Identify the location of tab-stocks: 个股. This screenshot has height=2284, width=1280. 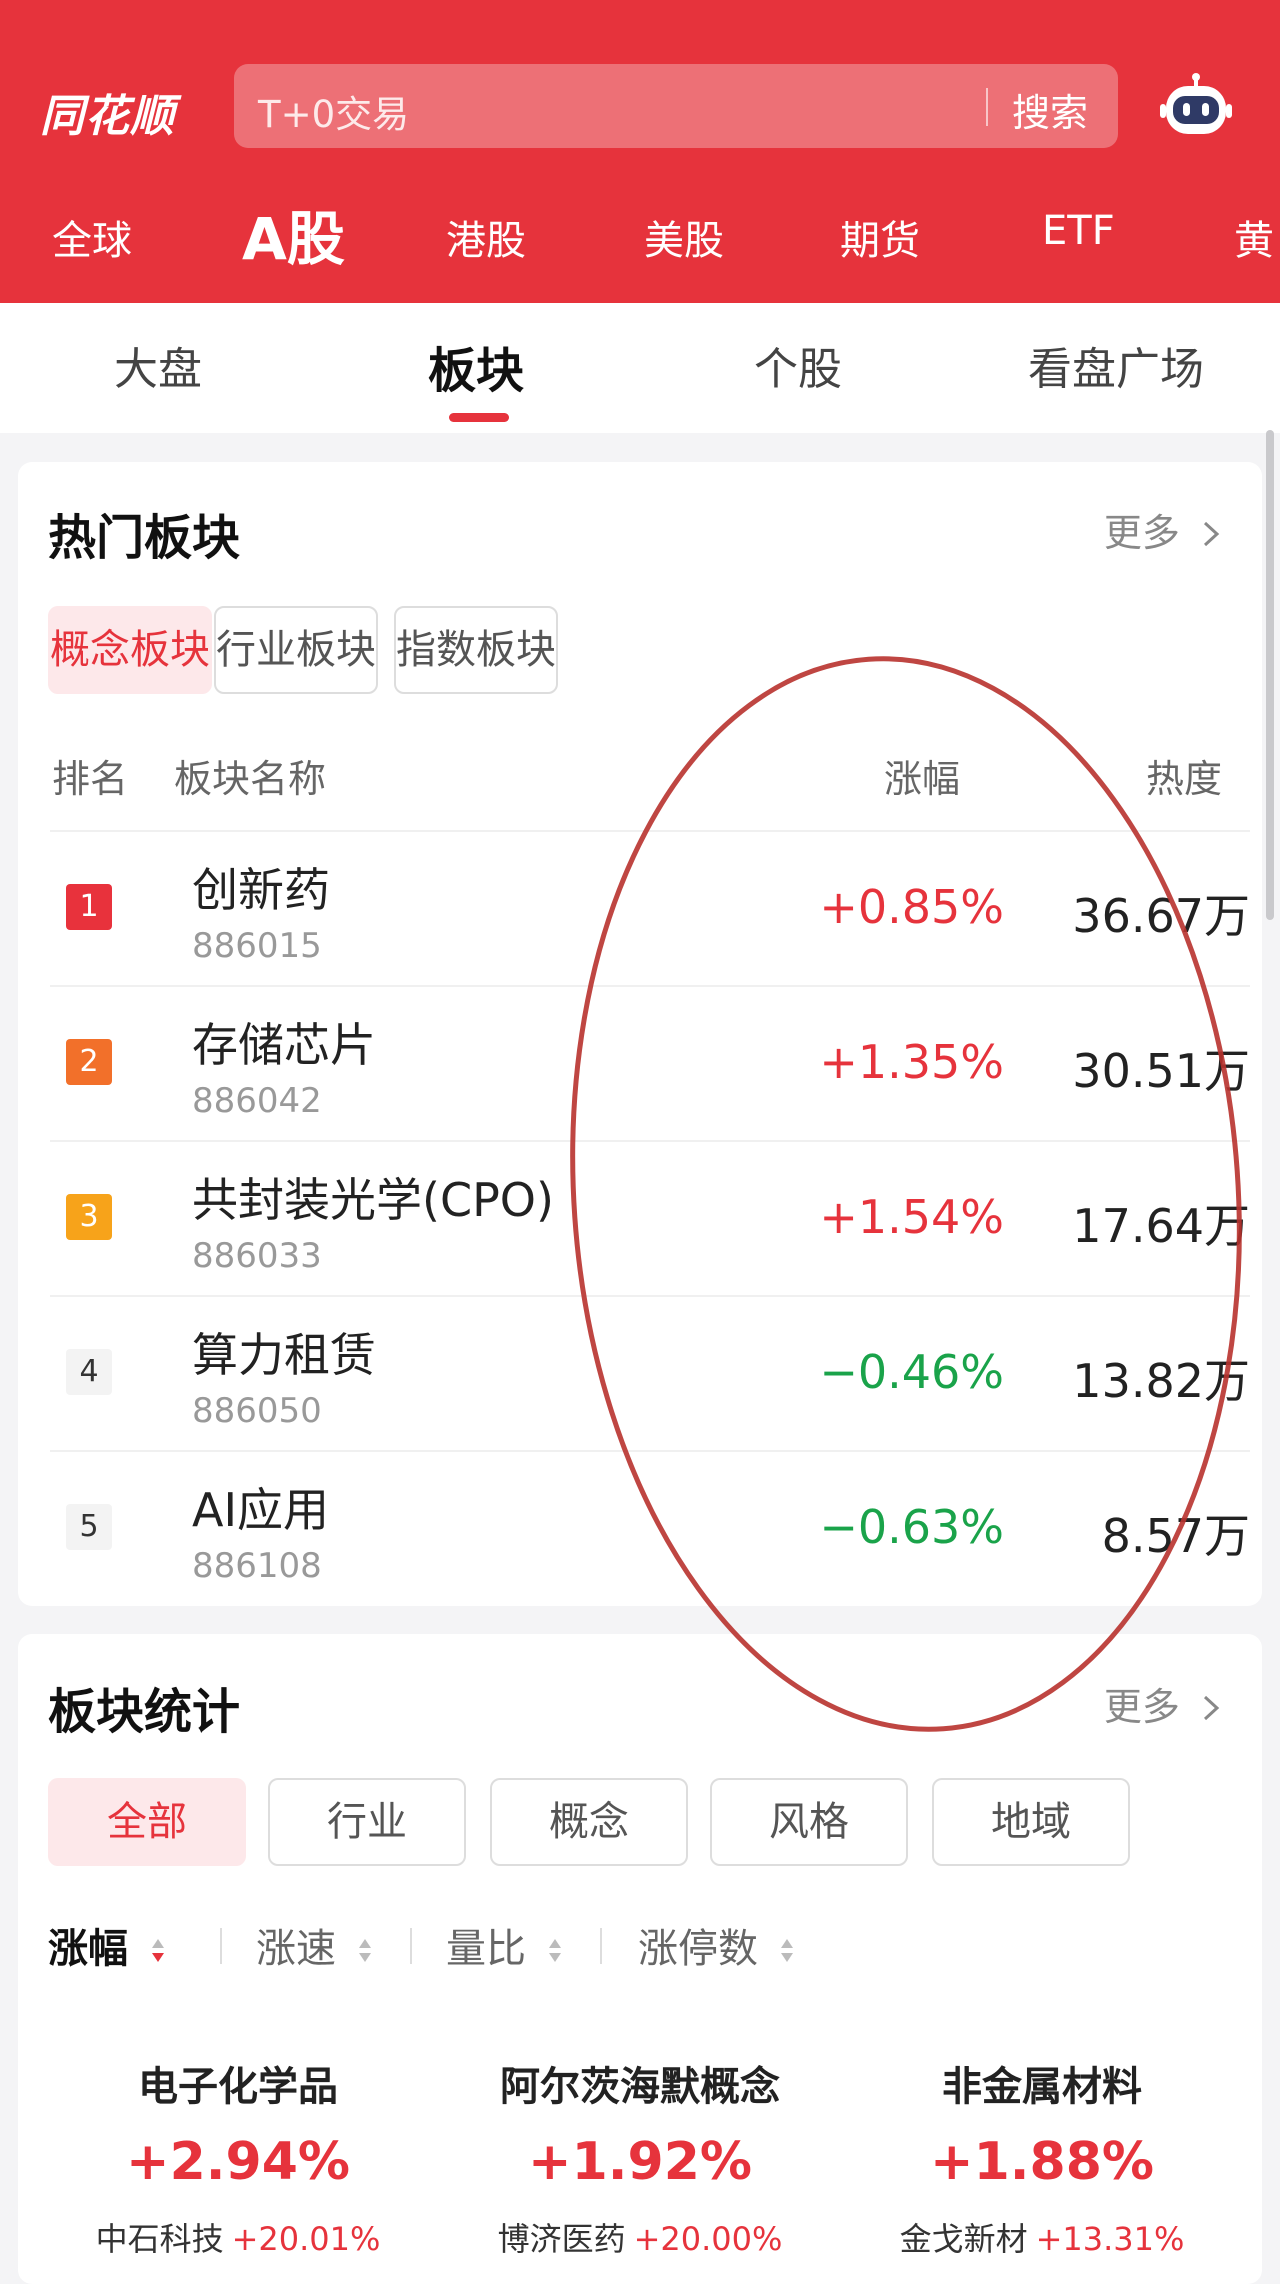
(798, 365).